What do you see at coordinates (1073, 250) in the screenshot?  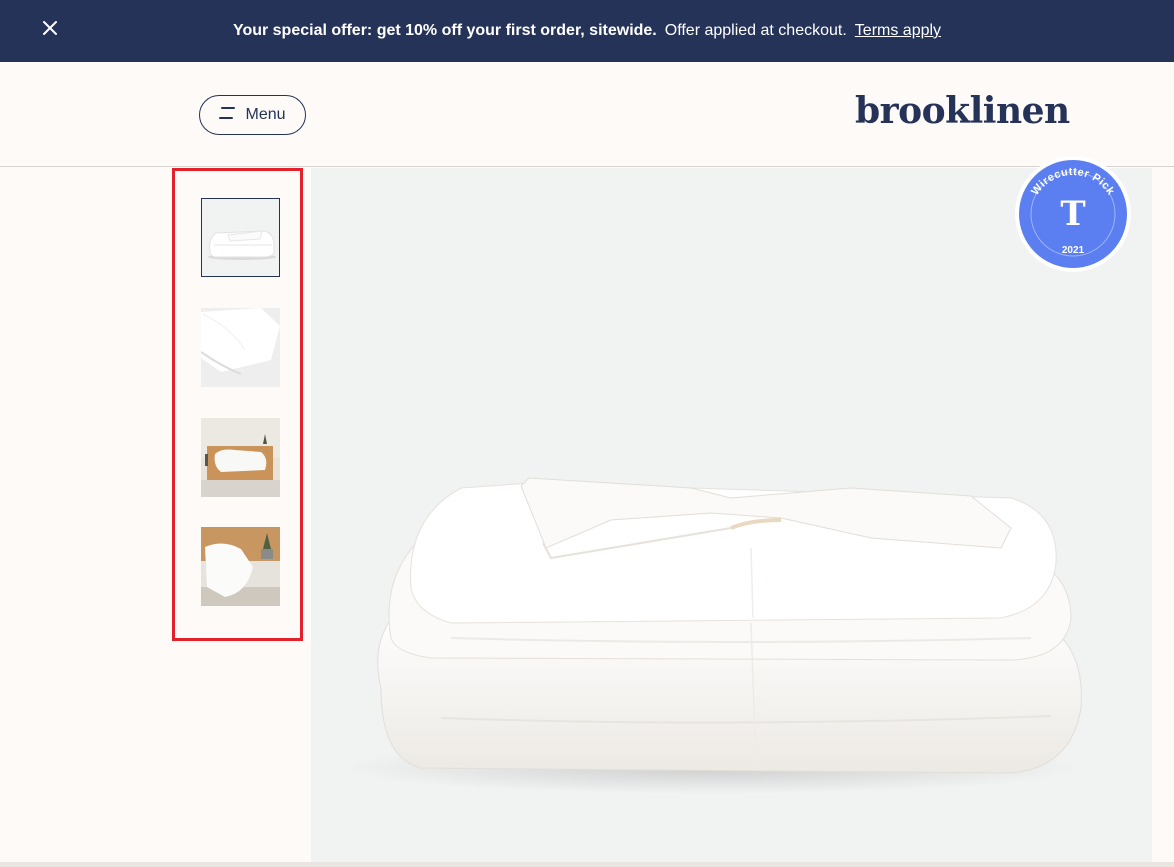 I see `badge-year: 2021` at bounding box center [1073, 250].